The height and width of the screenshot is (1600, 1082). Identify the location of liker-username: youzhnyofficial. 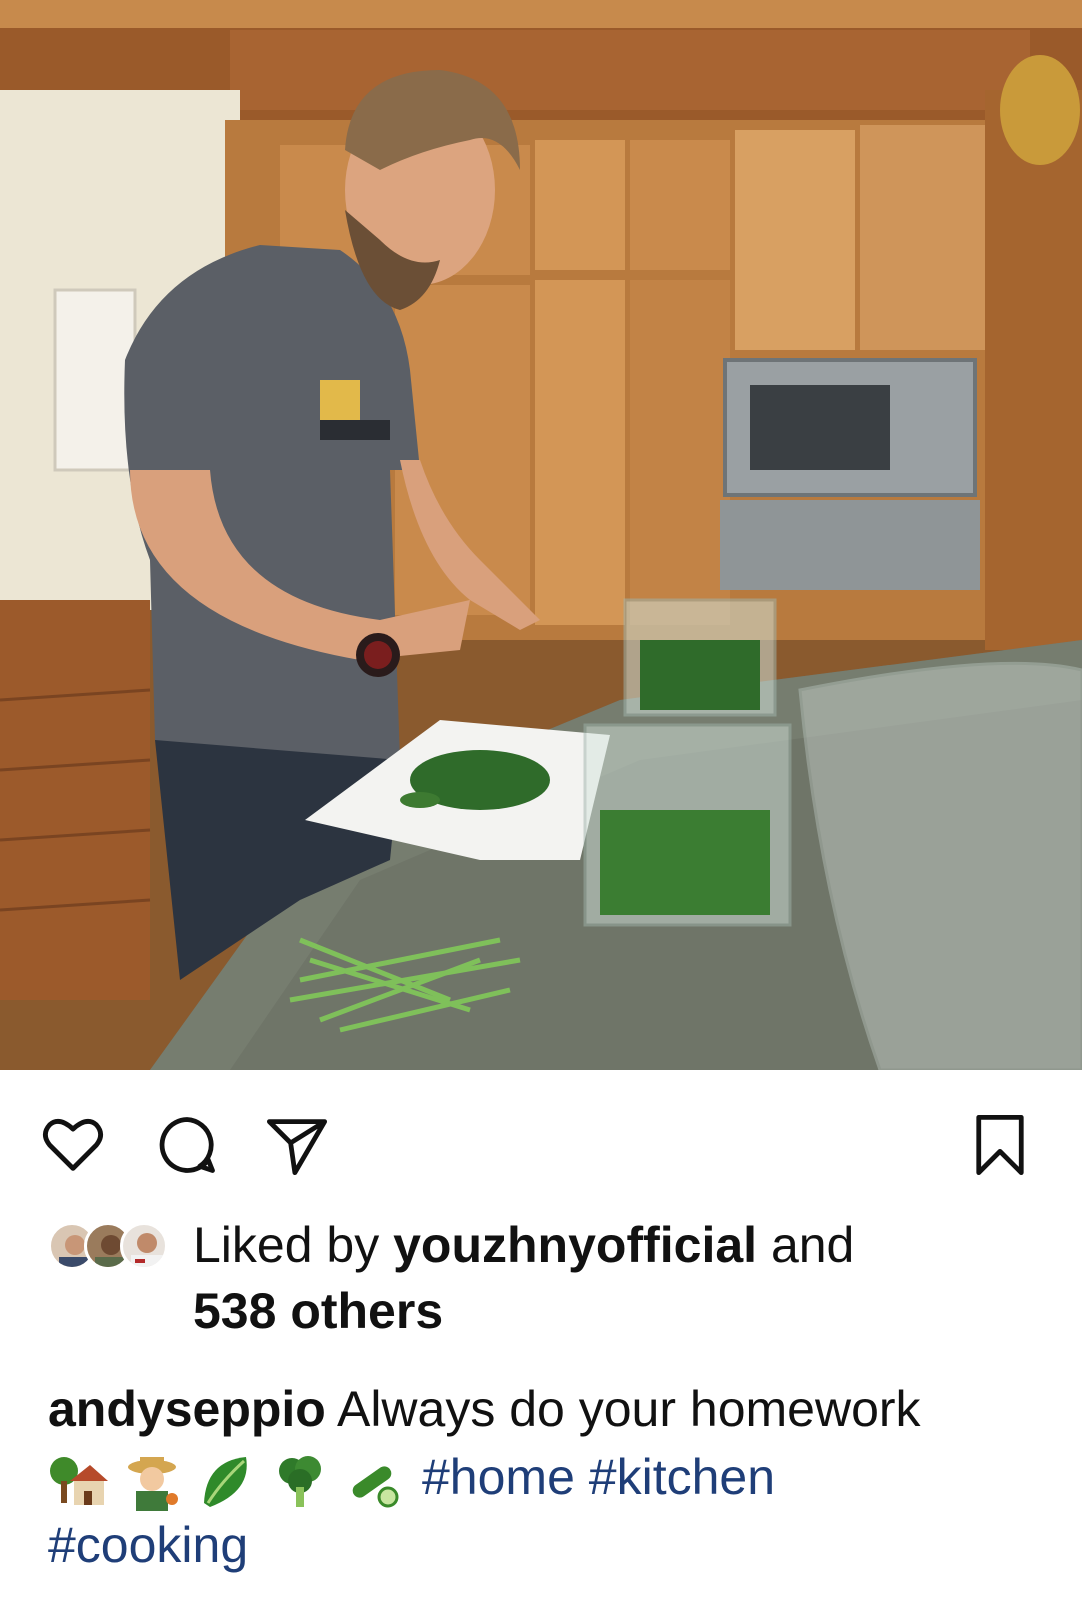
(575, 1245).